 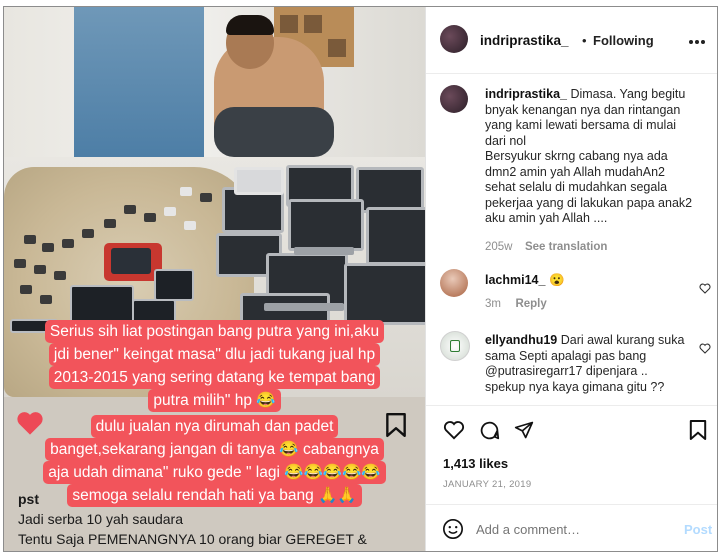 What do you see at coordinates (571, 40) in the screenshot?
I see `post-header: indriprastika_ • Following` at bounding box center [571, 40].